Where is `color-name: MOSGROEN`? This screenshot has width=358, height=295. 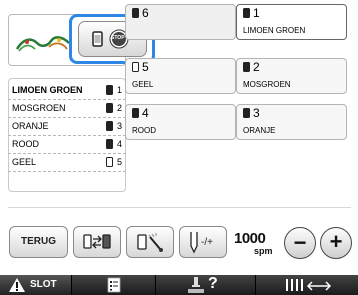 color-name: MOSGROEN is located at coordinates (39, 108).